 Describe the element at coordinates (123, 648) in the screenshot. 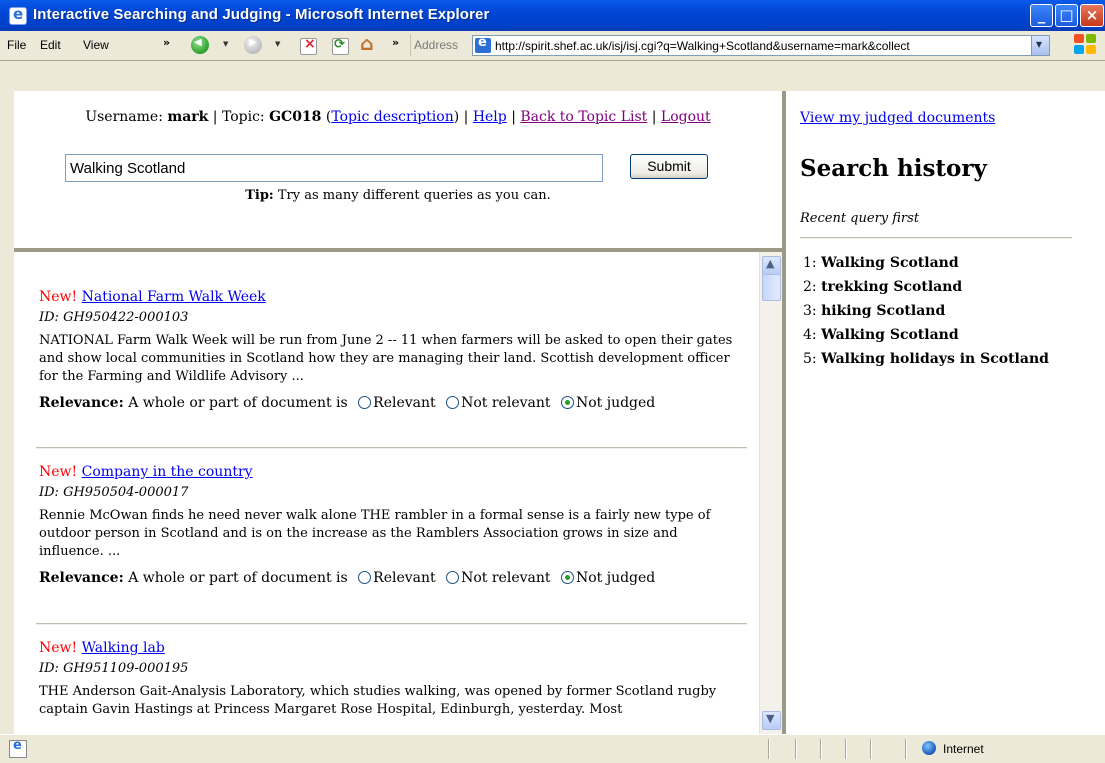

I see `result-title-link: Walking lab` at that location.